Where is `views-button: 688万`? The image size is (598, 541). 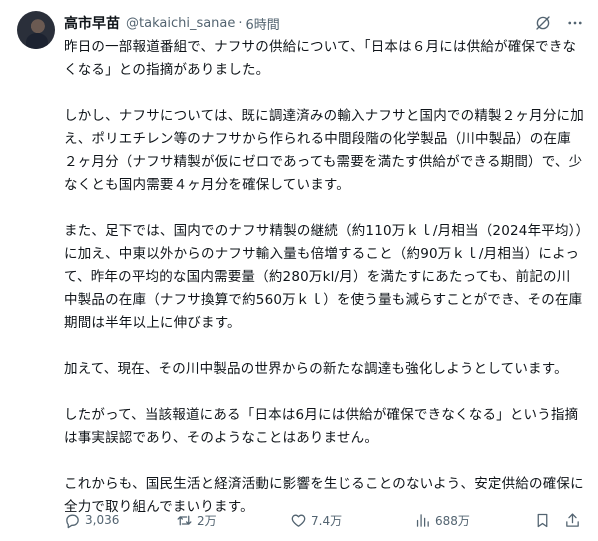 views-button: 688万 is located at coordinates (442, 520).